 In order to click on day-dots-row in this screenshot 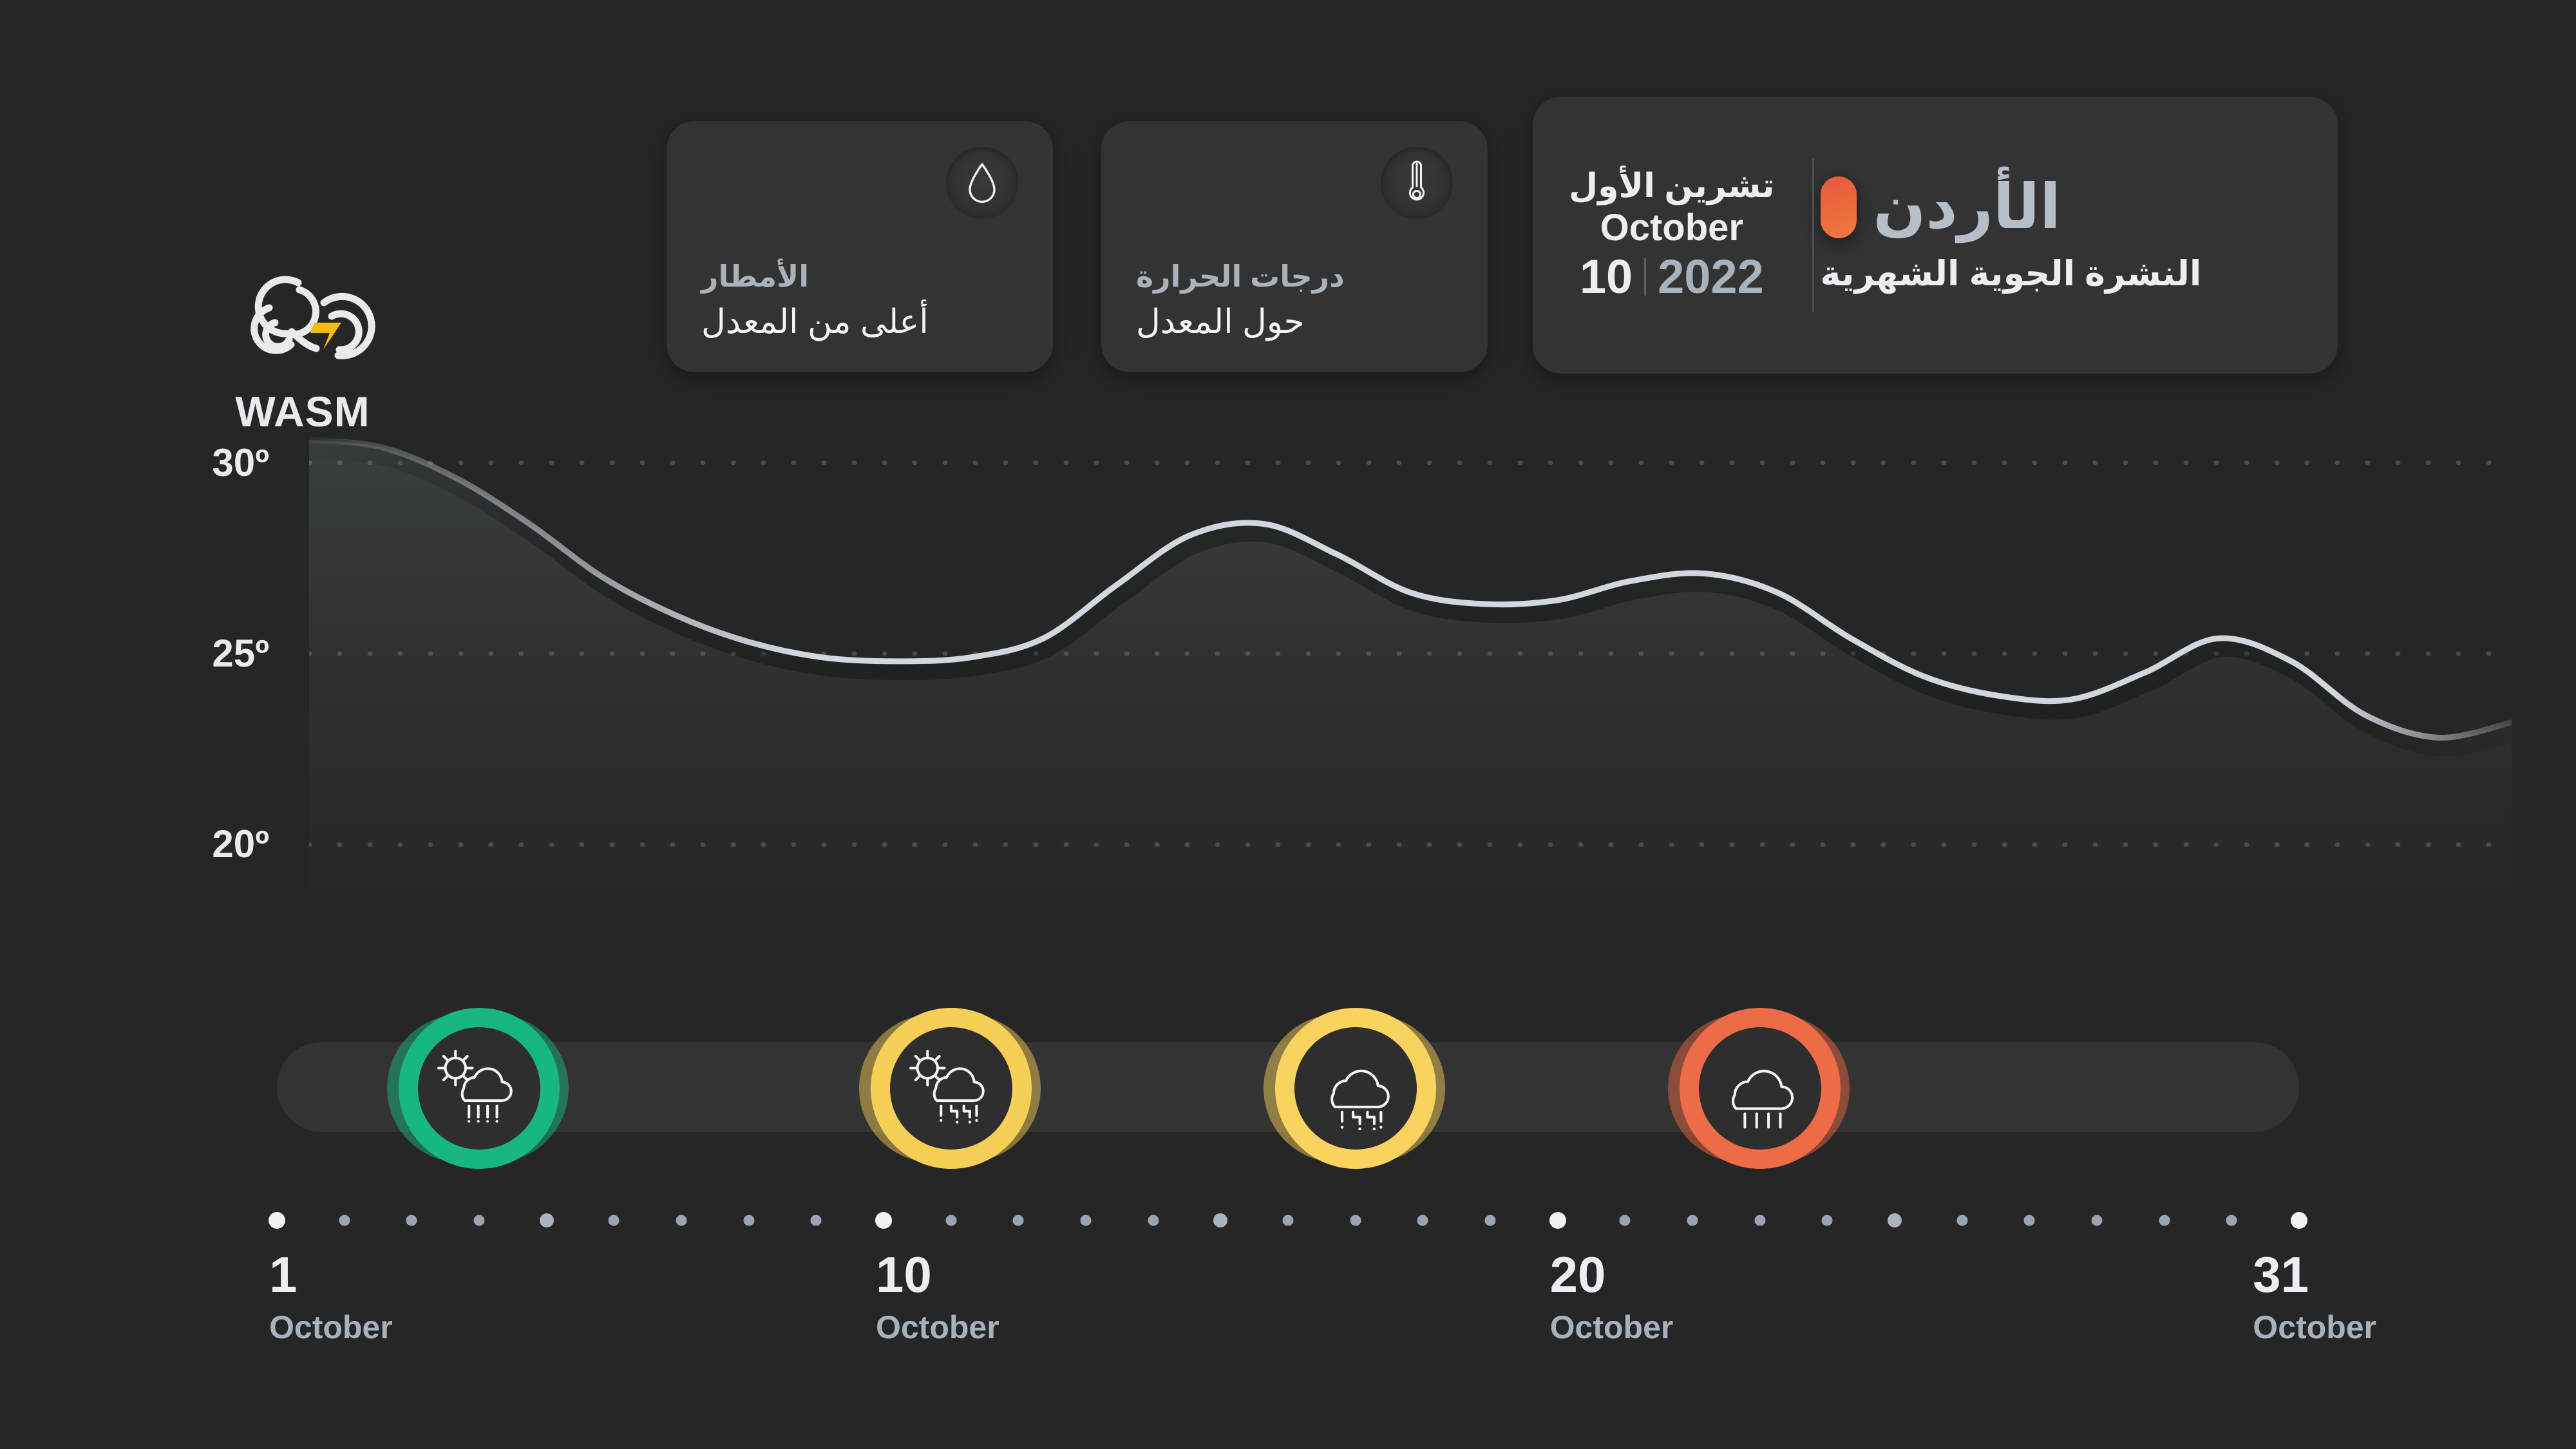, I will do `click(1288, 1221)`.